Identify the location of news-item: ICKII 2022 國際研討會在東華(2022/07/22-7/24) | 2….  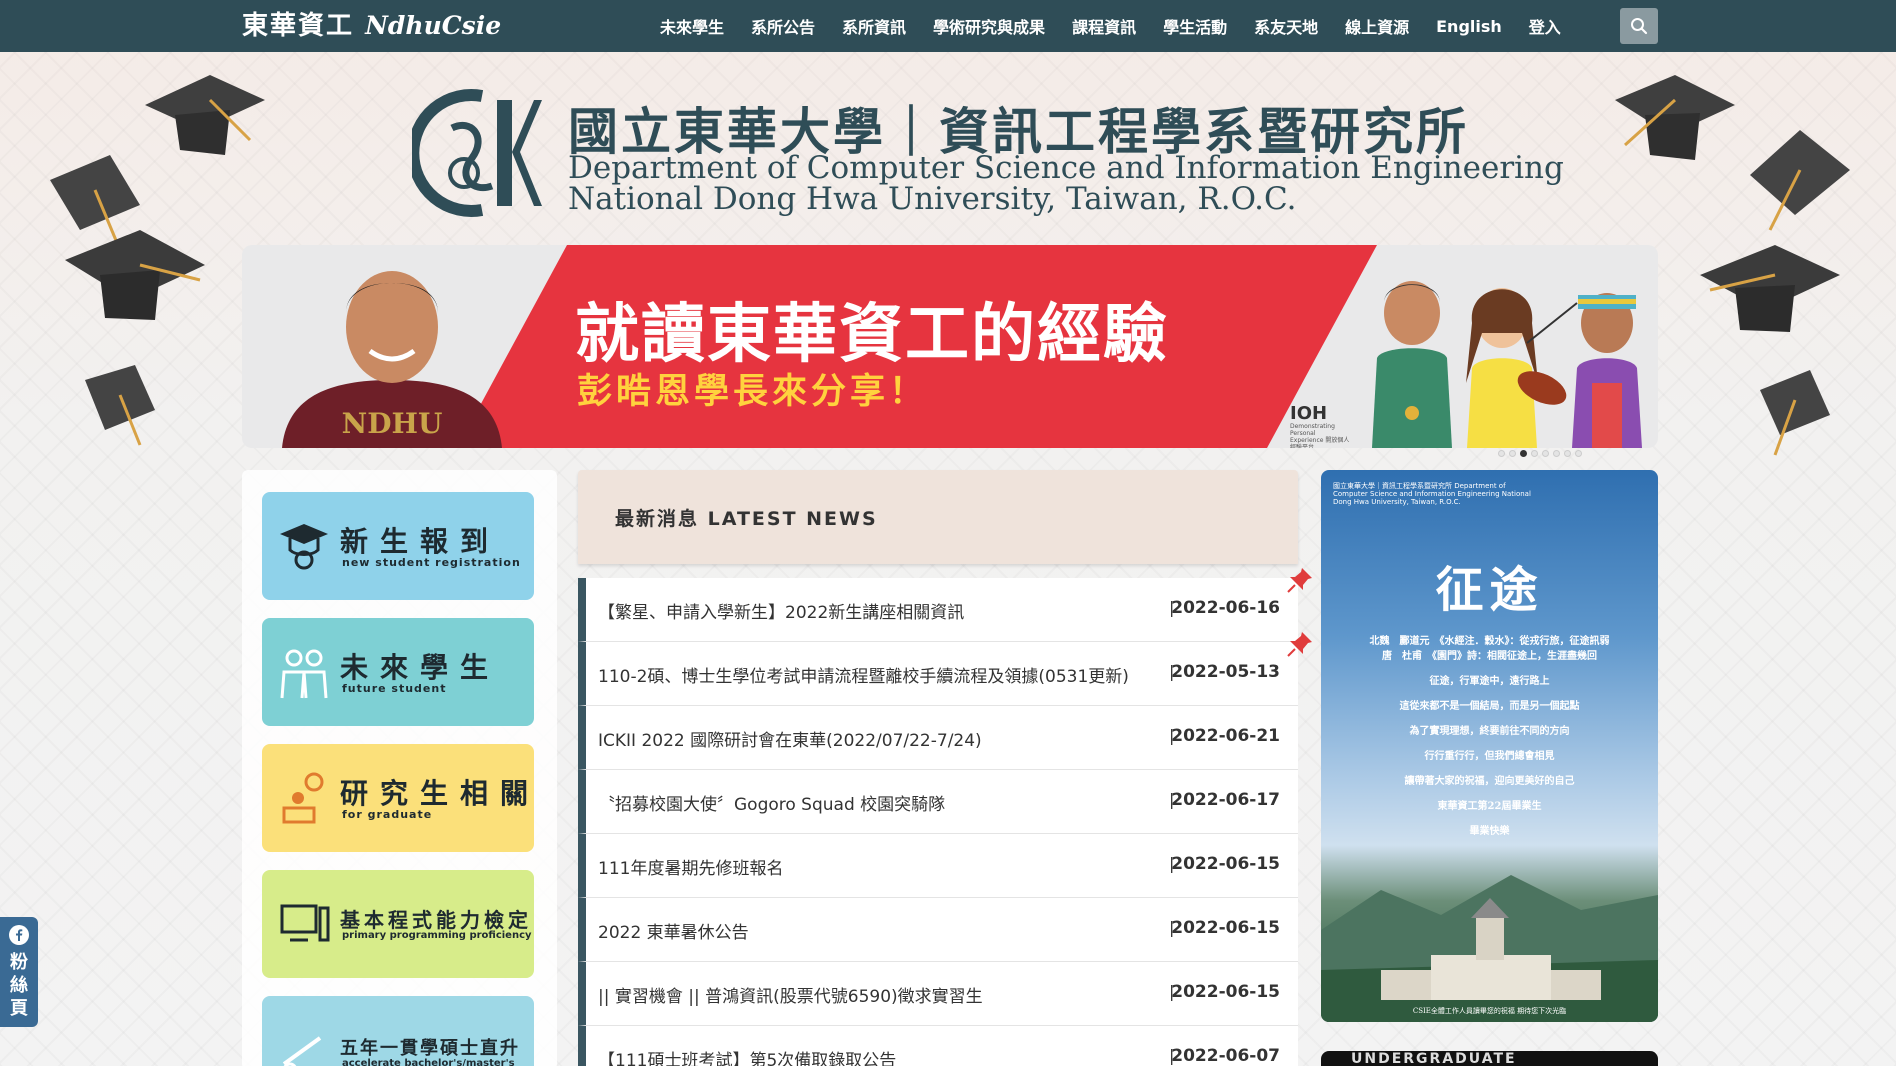
(938, 738).